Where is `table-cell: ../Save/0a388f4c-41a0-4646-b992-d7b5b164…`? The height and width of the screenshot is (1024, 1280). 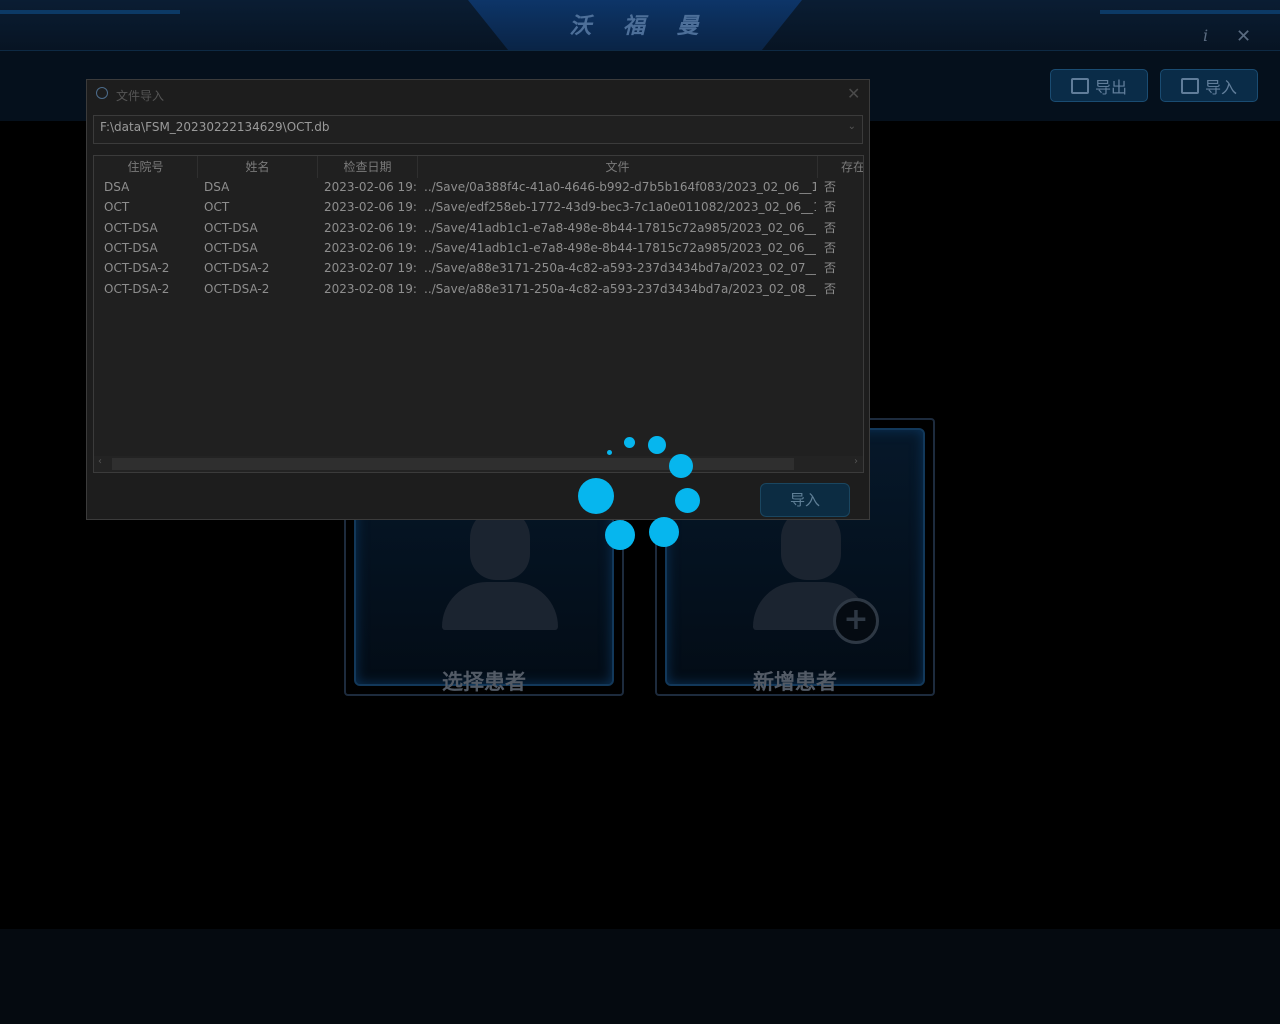
table-cell: ../Save/0a388f4c-41a0-4646-b992-d7b5b164… is located at coordinates (620, 187).